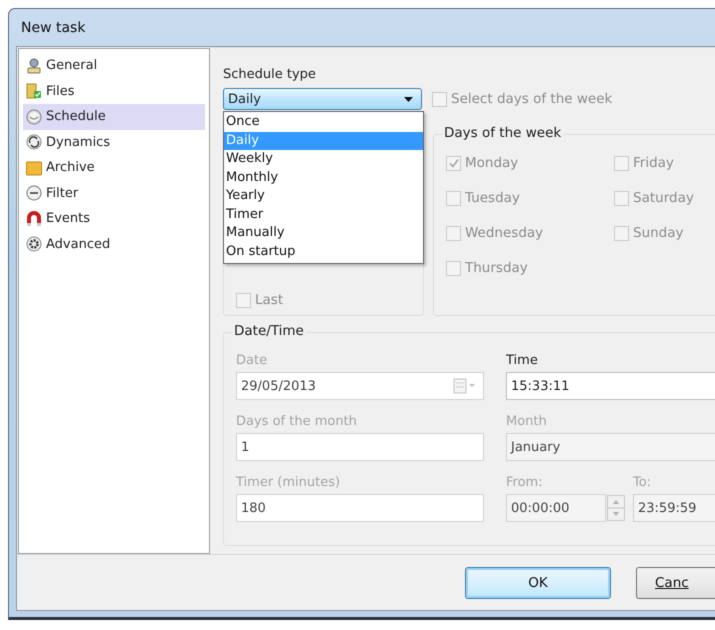  What do you see at coordinates (114, 142) in the screenshot?
I see `sidebar-item: Dynamics` at bounding box center [114, 142].